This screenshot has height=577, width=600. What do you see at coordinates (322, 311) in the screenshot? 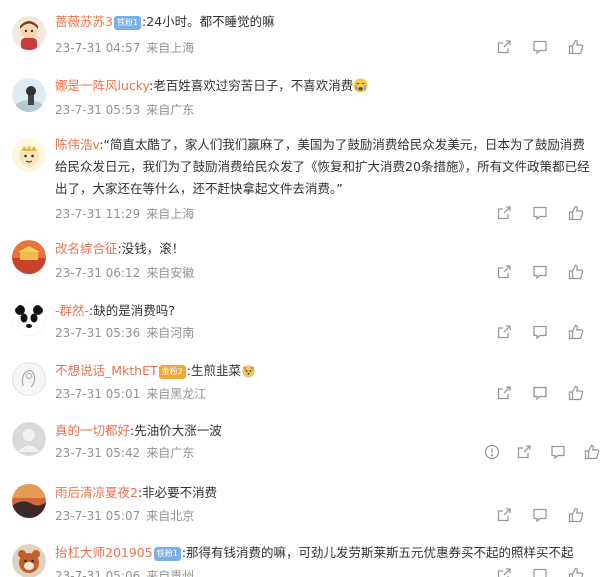
I see `comment-content: -群然-:缺的是消费吗?` at bounding box center [322, 311].